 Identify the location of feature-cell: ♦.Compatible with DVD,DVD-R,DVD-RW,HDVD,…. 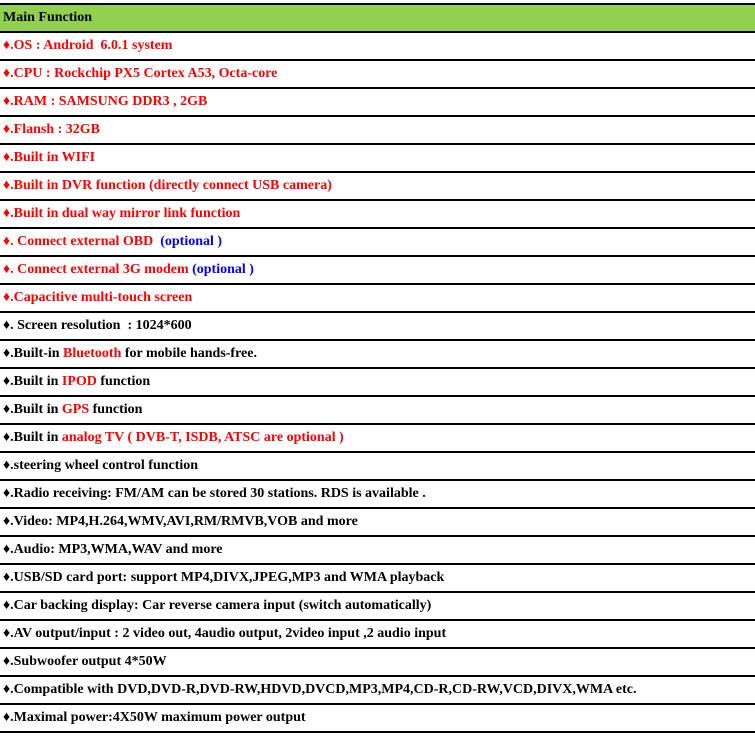
(377, 689).